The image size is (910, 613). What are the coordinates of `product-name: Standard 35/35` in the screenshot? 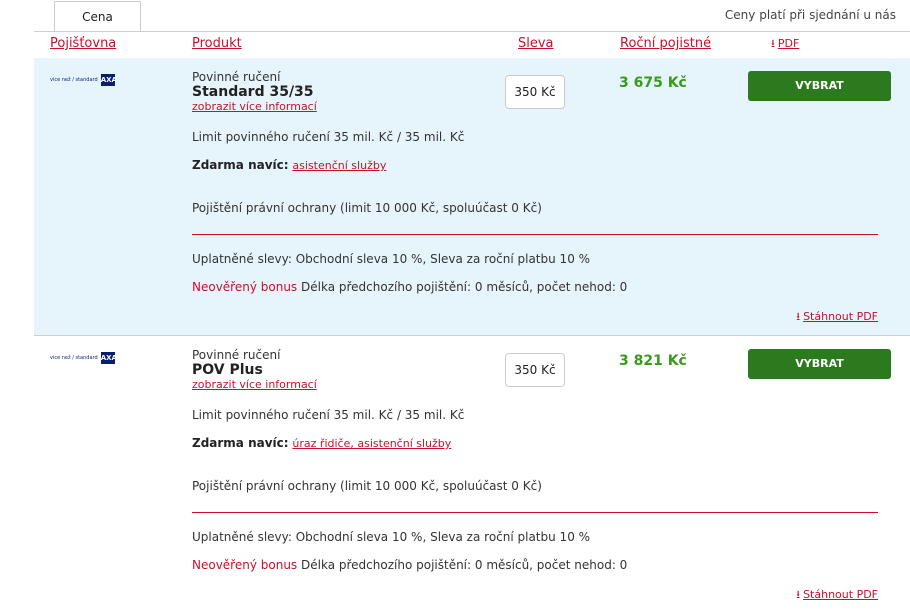 It's located at (253, 92).